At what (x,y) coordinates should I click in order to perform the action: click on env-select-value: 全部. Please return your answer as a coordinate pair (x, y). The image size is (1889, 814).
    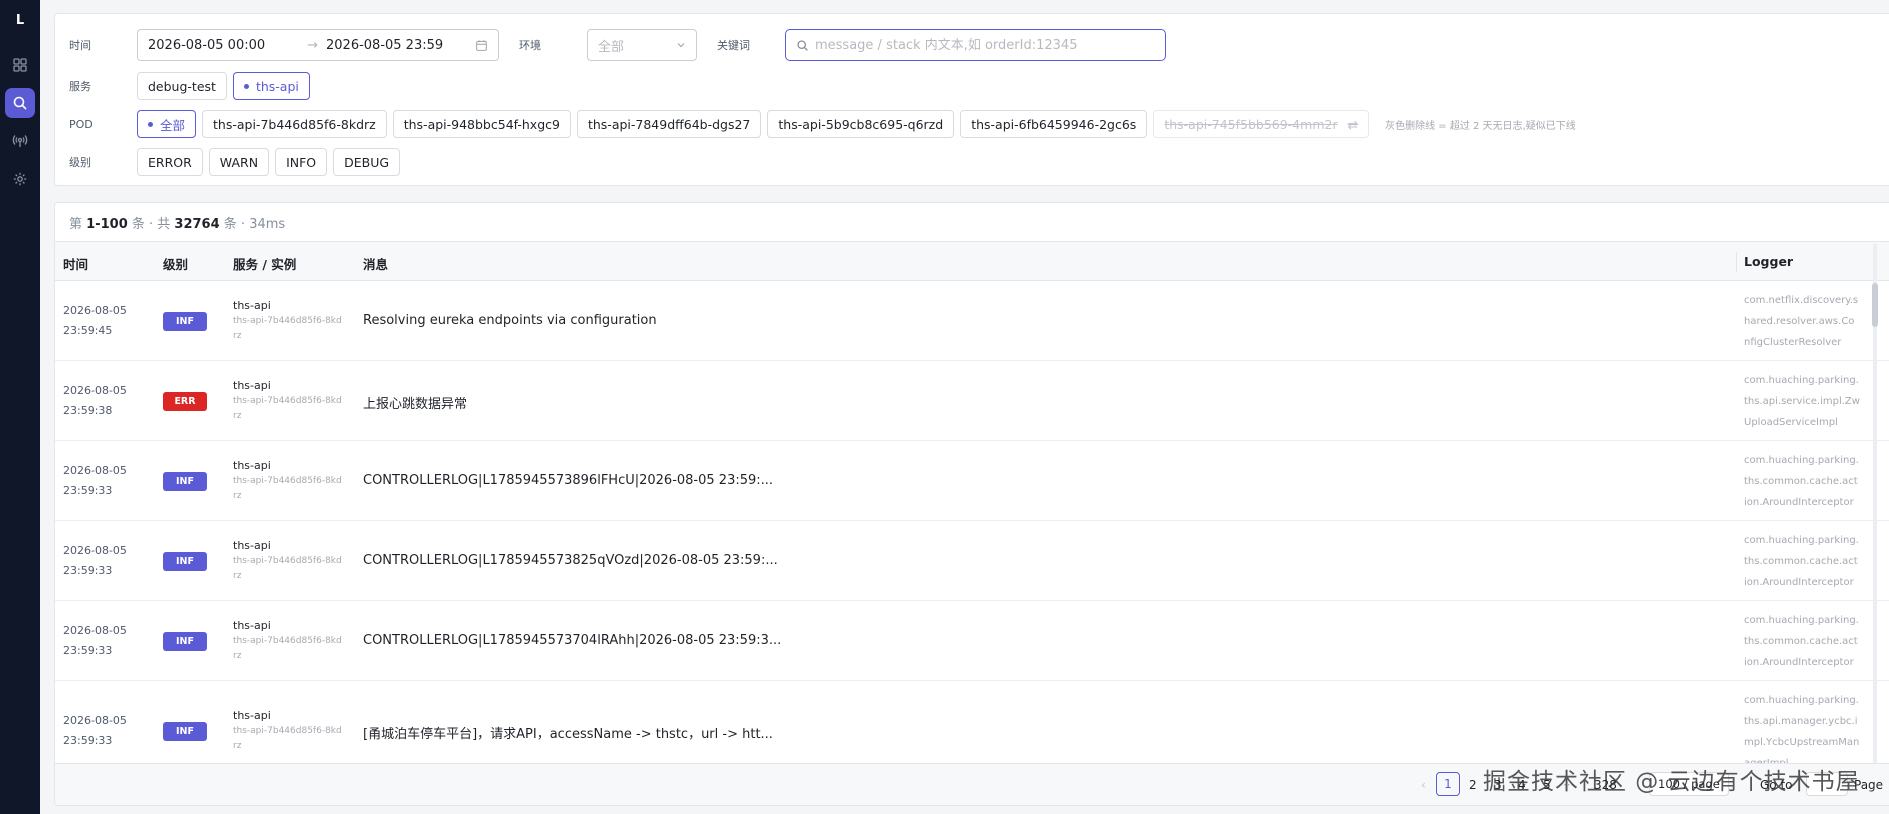
    Looking at the image, I should click on (611, 47).